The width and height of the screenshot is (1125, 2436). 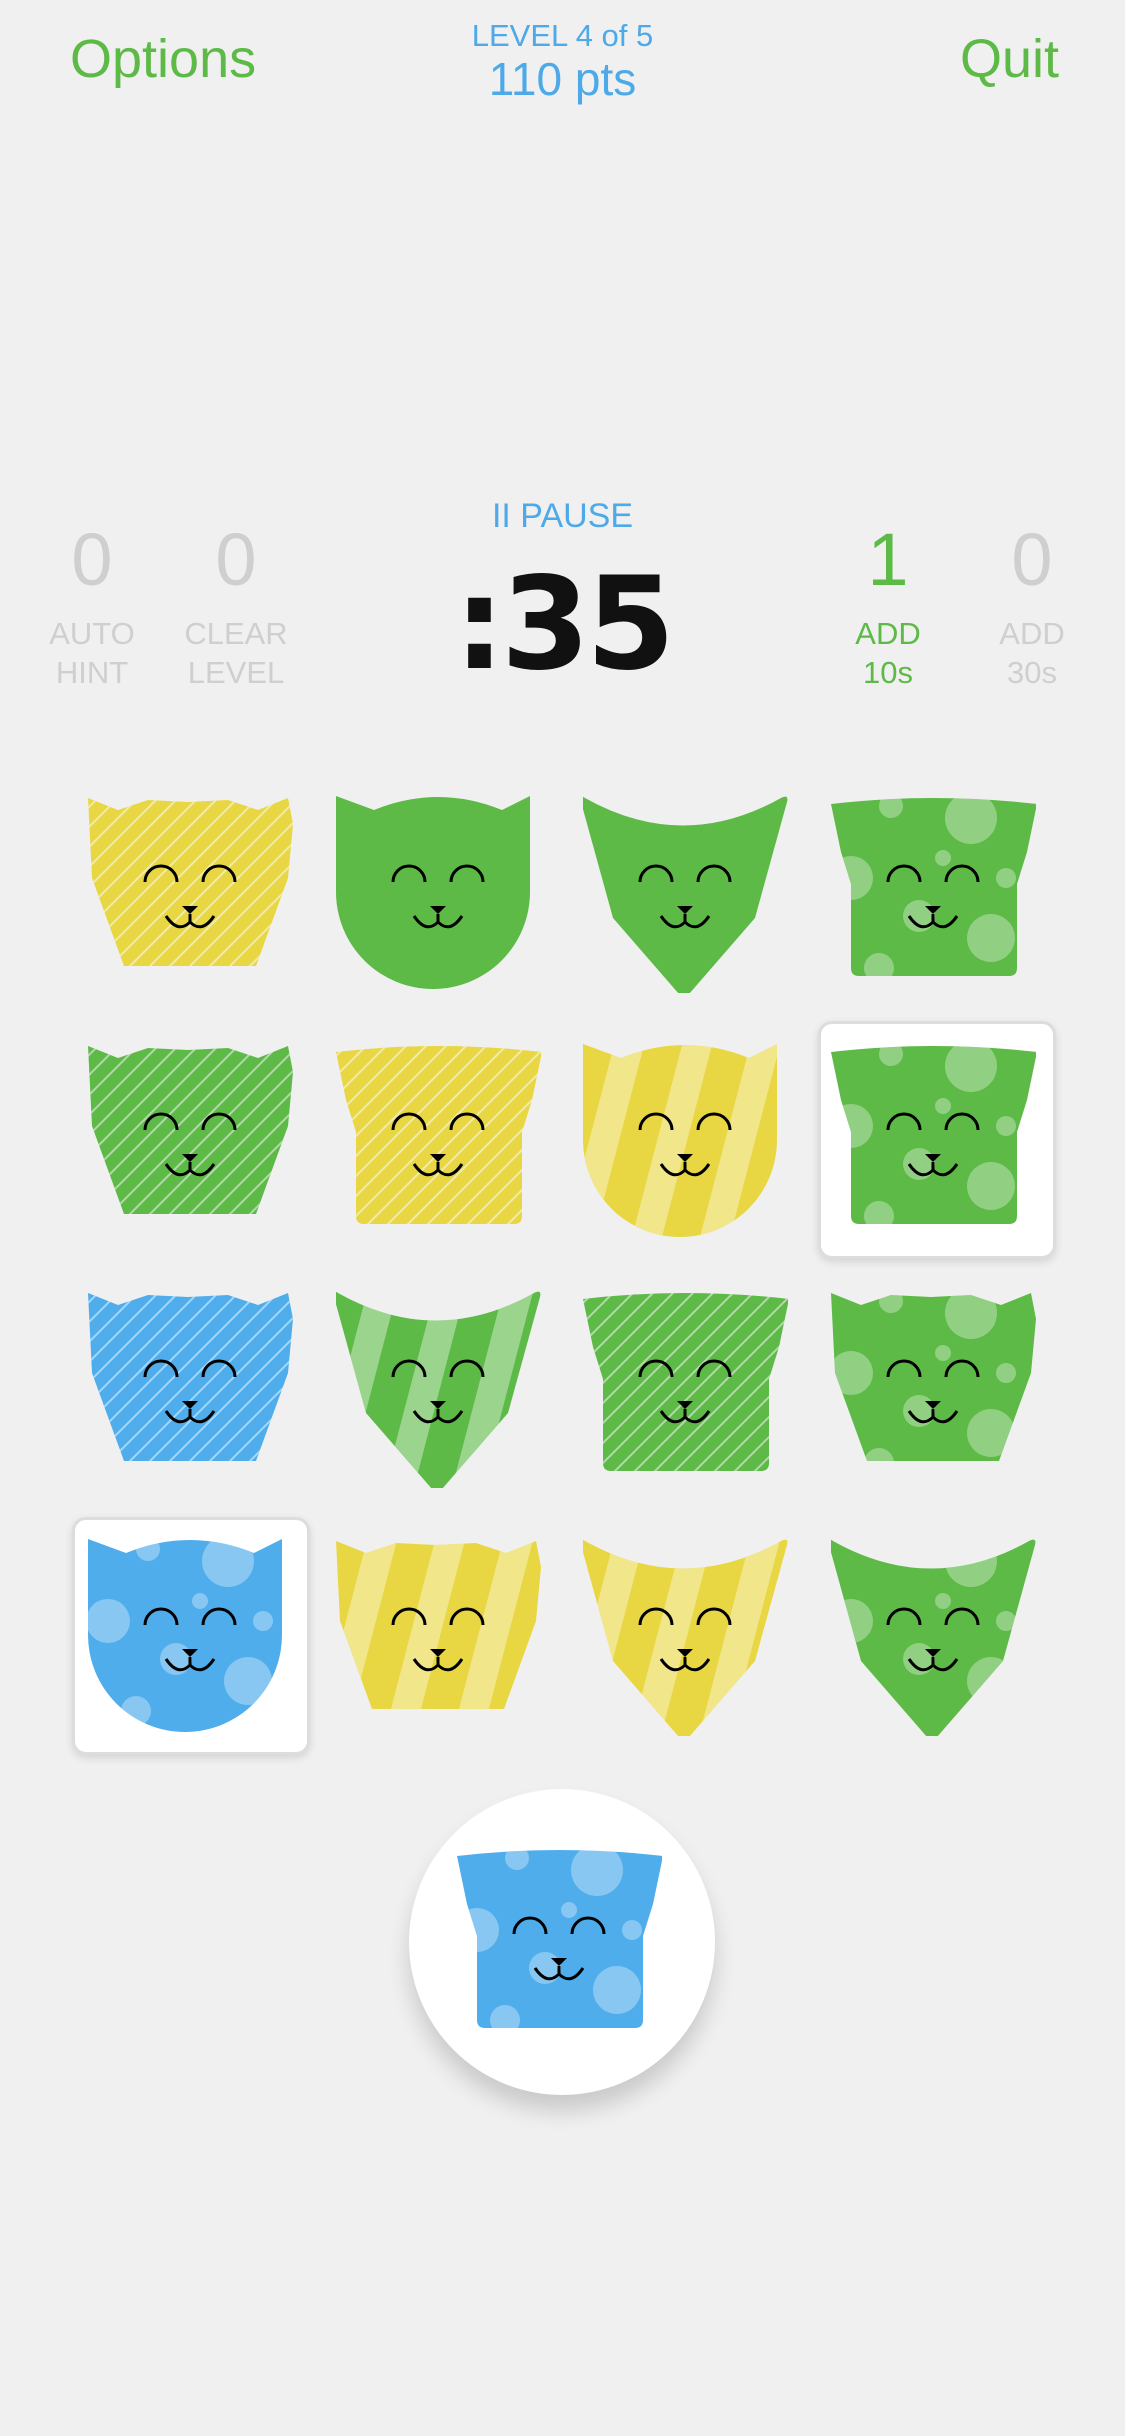 What do you see at coordinates (564, 624) in the screenshot?
I see `countdown-timer: :35` at bounding box center [564, 624].